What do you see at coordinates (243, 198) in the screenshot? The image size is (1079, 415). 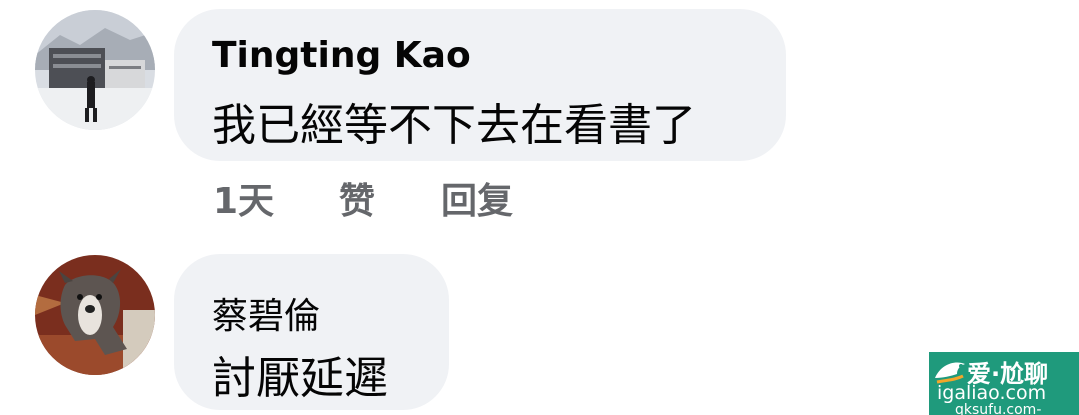 I see `comment-timestamp: 1天` at bounding box center [243, 198].